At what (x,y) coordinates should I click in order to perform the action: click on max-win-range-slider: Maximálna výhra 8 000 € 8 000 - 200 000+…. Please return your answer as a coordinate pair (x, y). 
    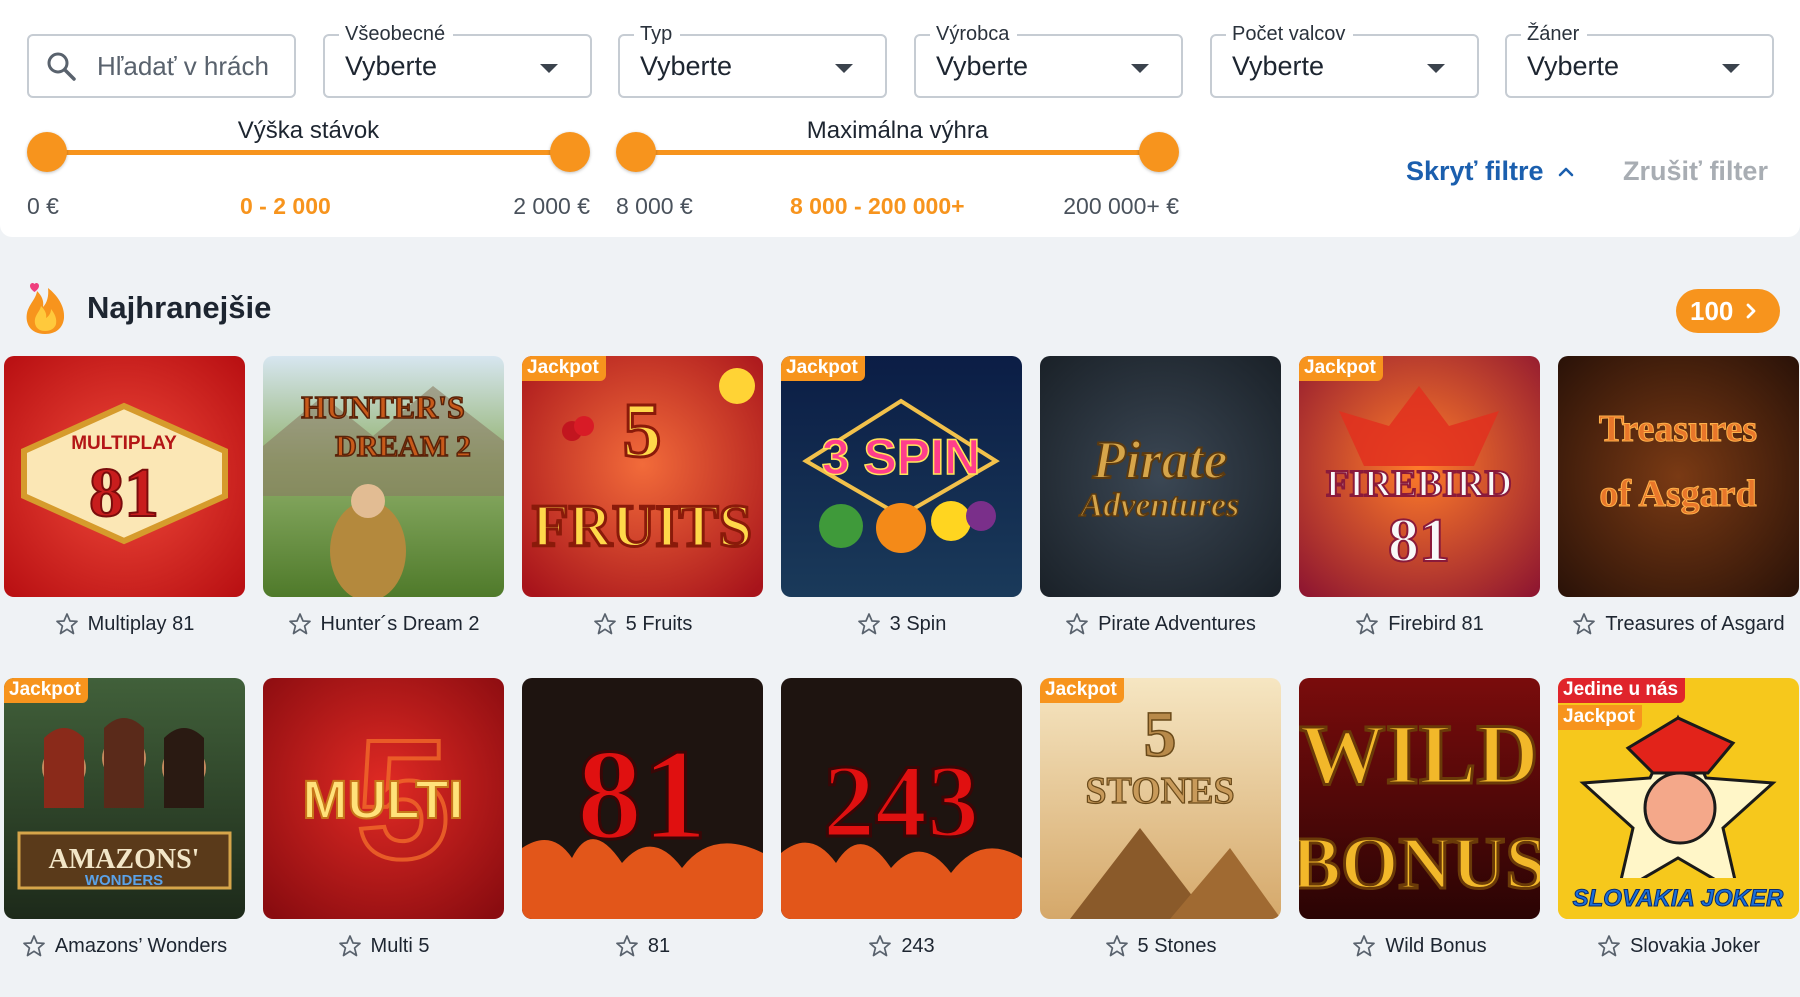
    Looking at the image, I should click on (897, 165).